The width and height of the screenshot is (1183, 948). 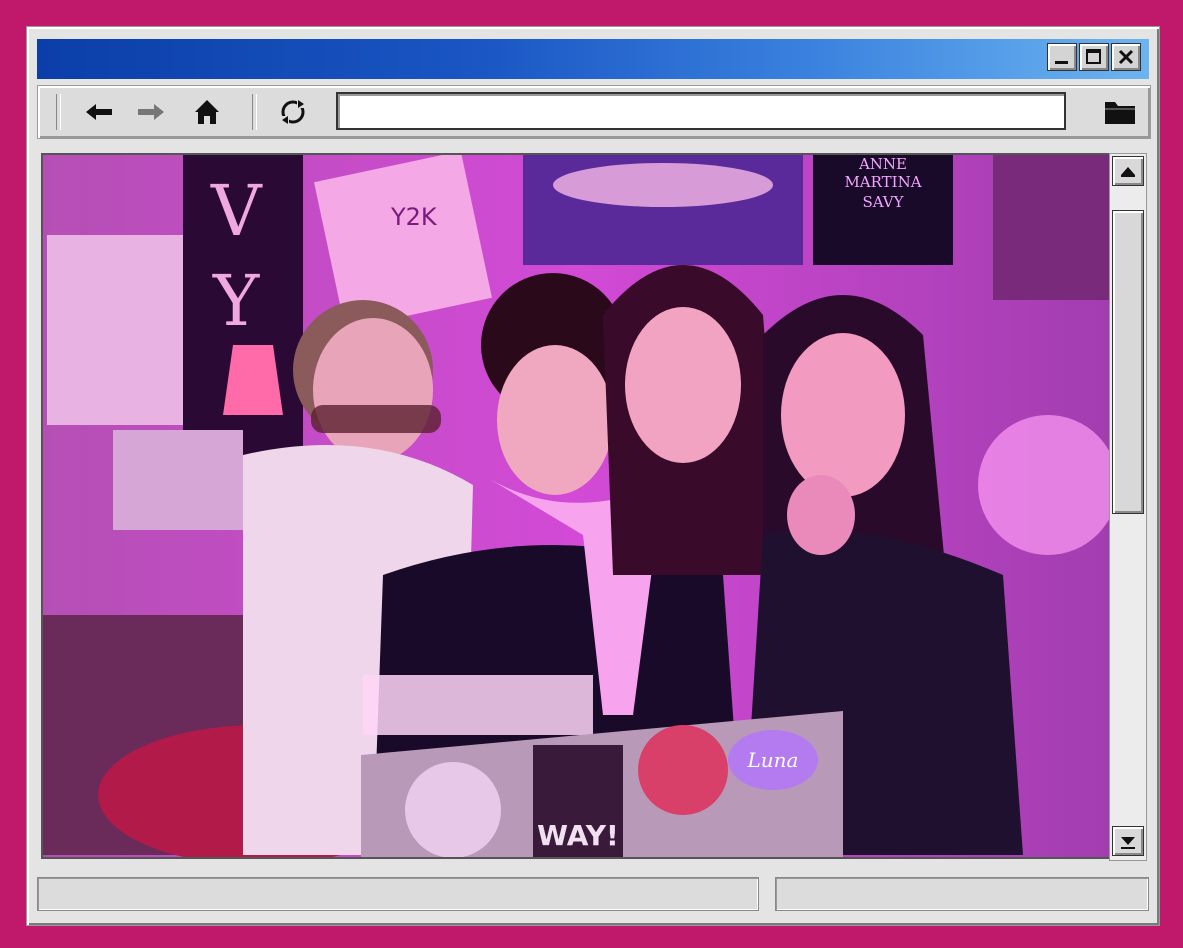 What do you see at coordinates (253, 380) in the screenshot?
I see `lamp` at bounding box center [253, 380].